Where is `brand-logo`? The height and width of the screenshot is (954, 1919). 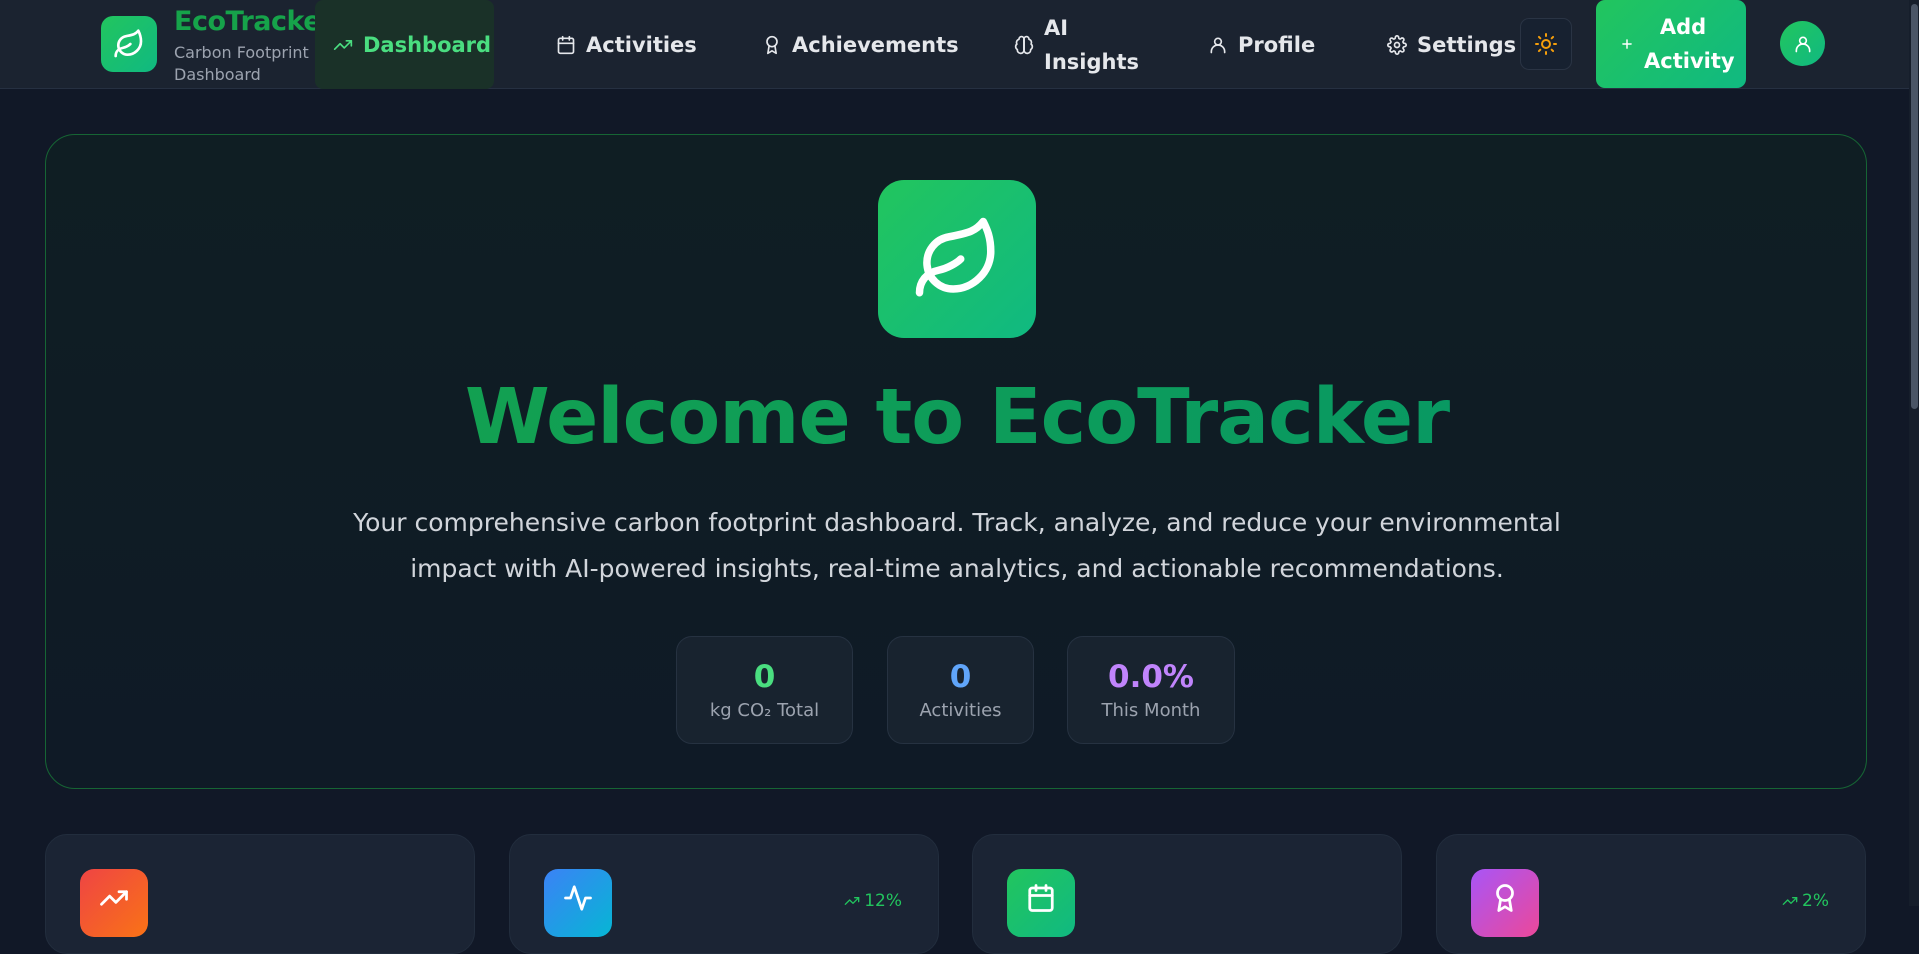
brand-logo is located at coordinates (129, 44).